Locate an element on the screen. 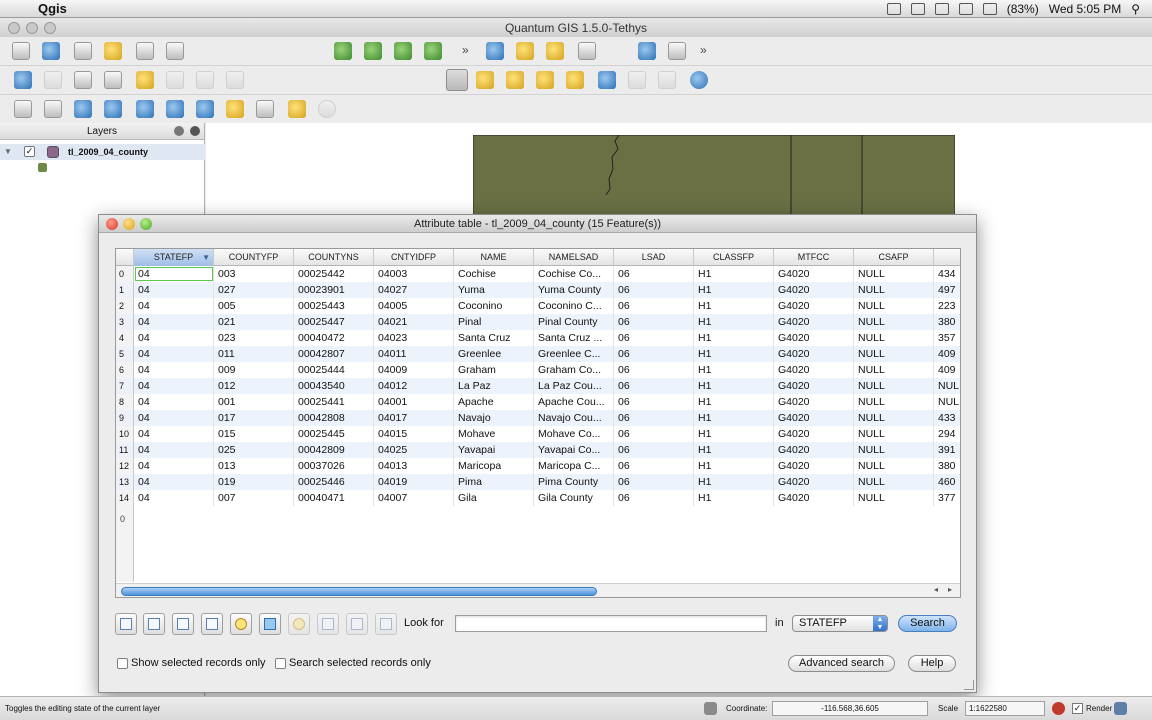  row-number: 7 is located at coordinates (125, 386).